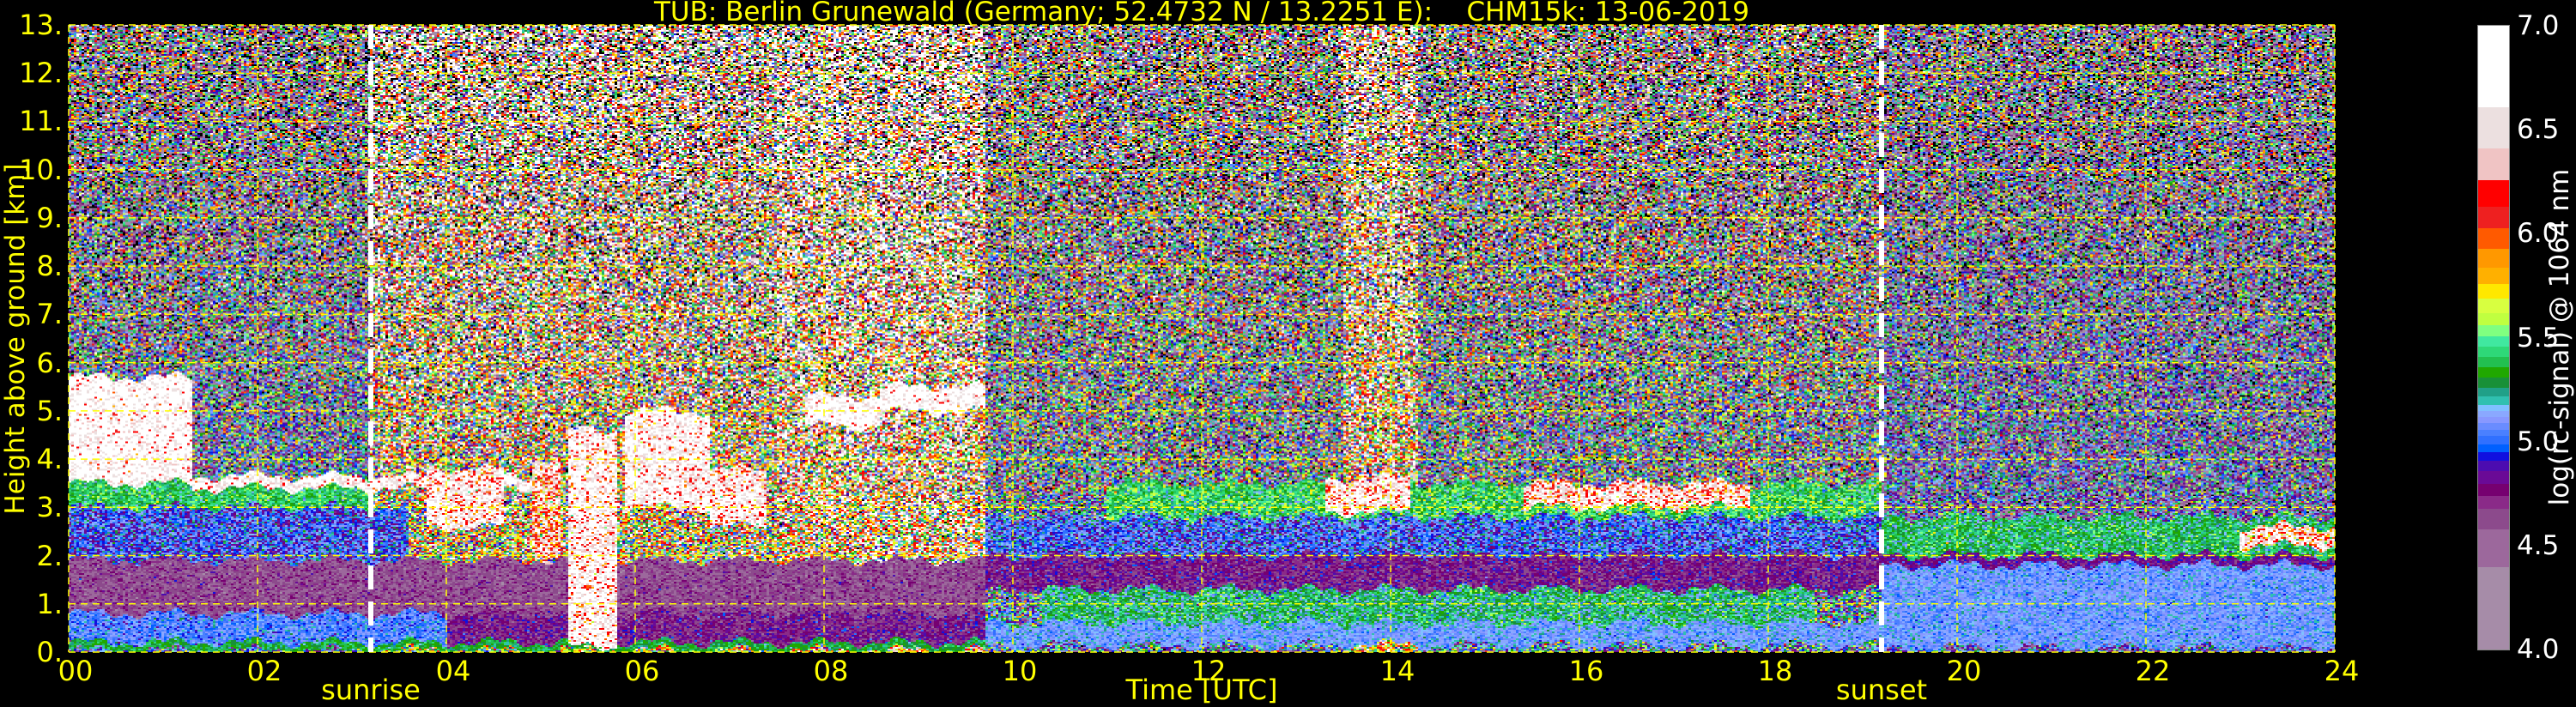 The height and width of the screenshot is (707, 2576). I want to click on x-tick-label: 20, so click(1964, 671).